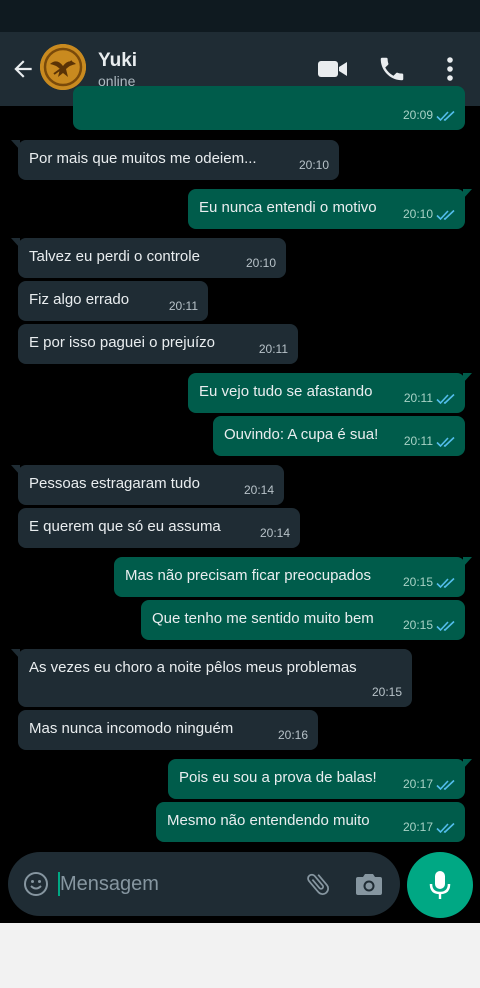 The image size is (480, 988). I want to click on message-outgoing: Que tenho me sentido muito bem 20:15, so click(303, 620).